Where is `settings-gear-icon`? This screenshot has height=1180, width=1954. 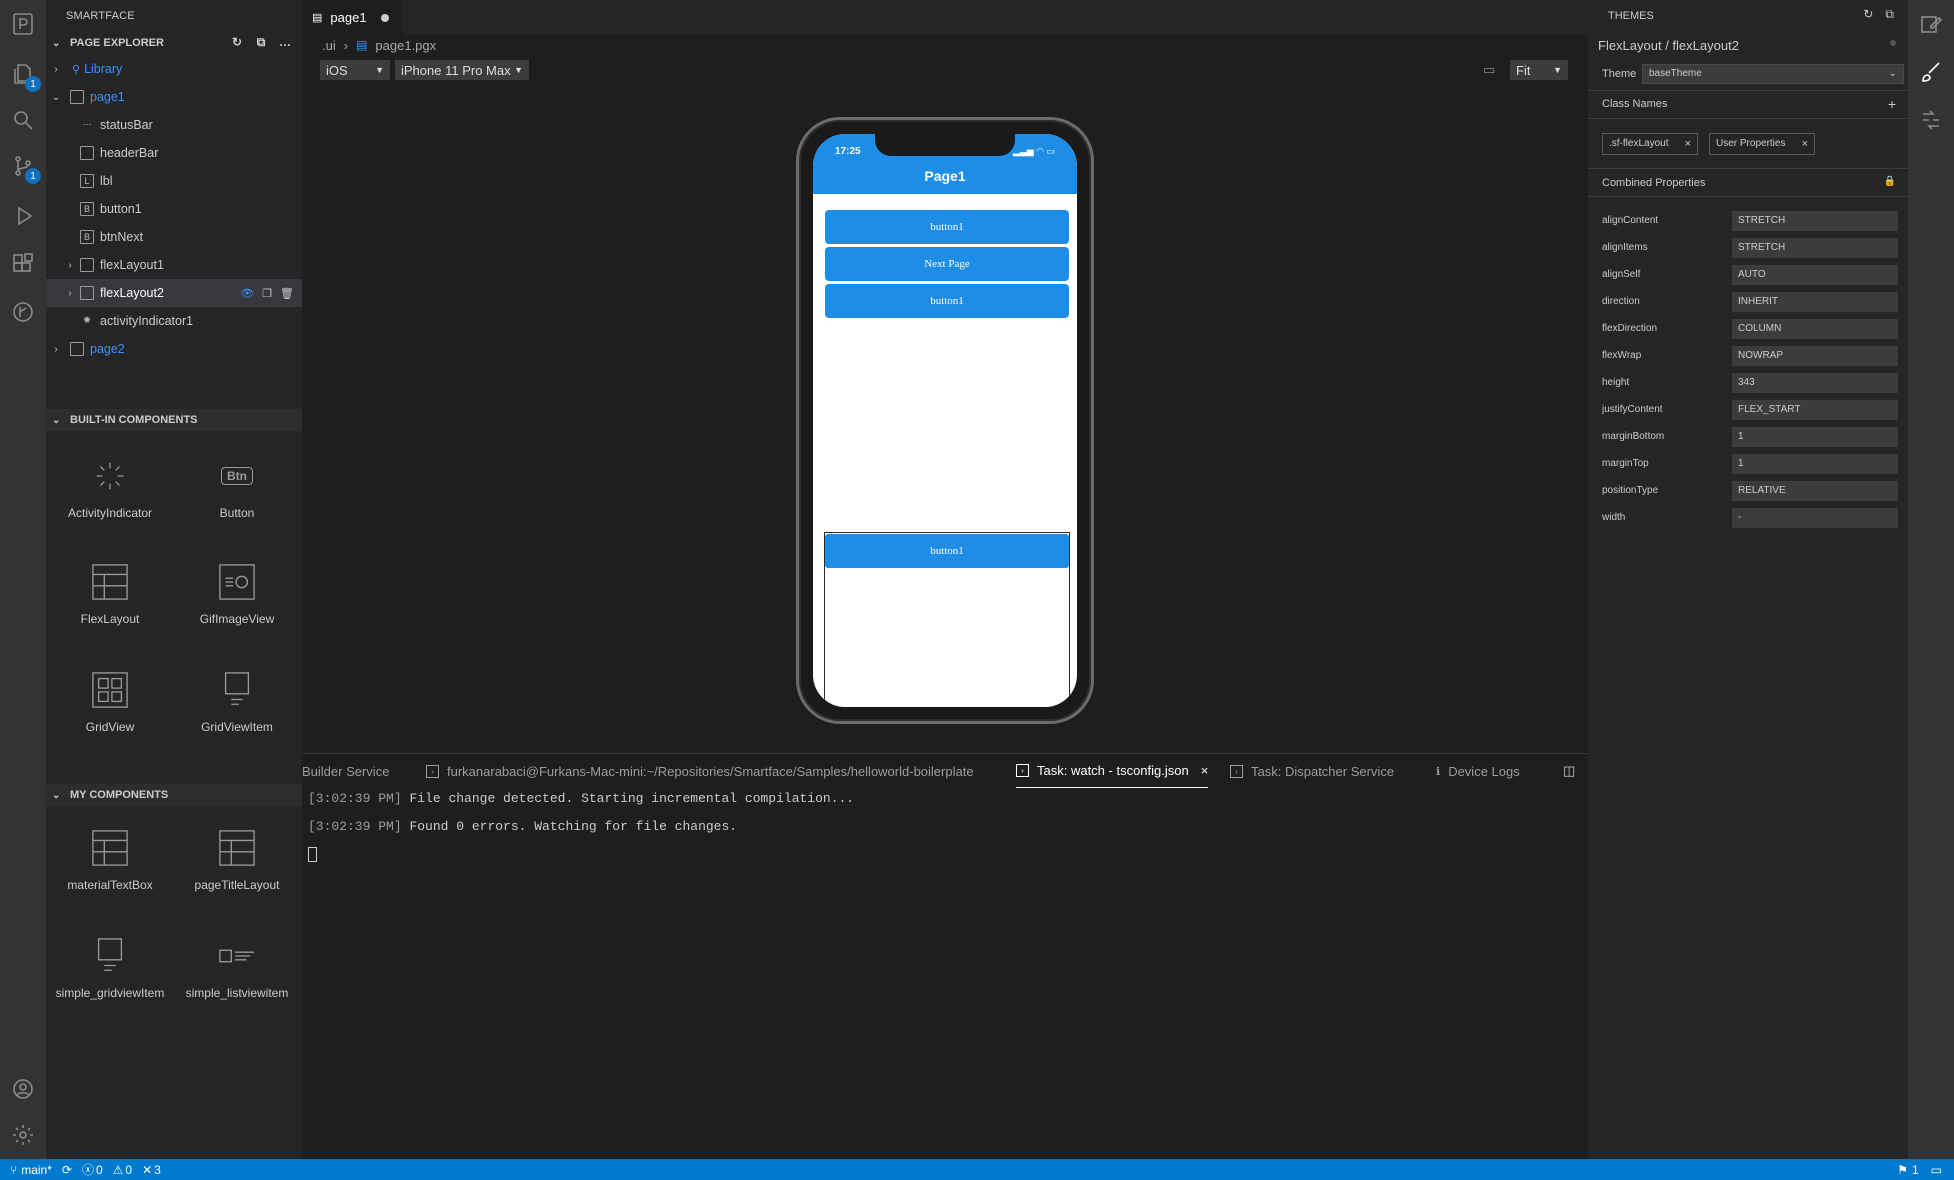
settings-gear-icon is located at coordinates (23, 1135).